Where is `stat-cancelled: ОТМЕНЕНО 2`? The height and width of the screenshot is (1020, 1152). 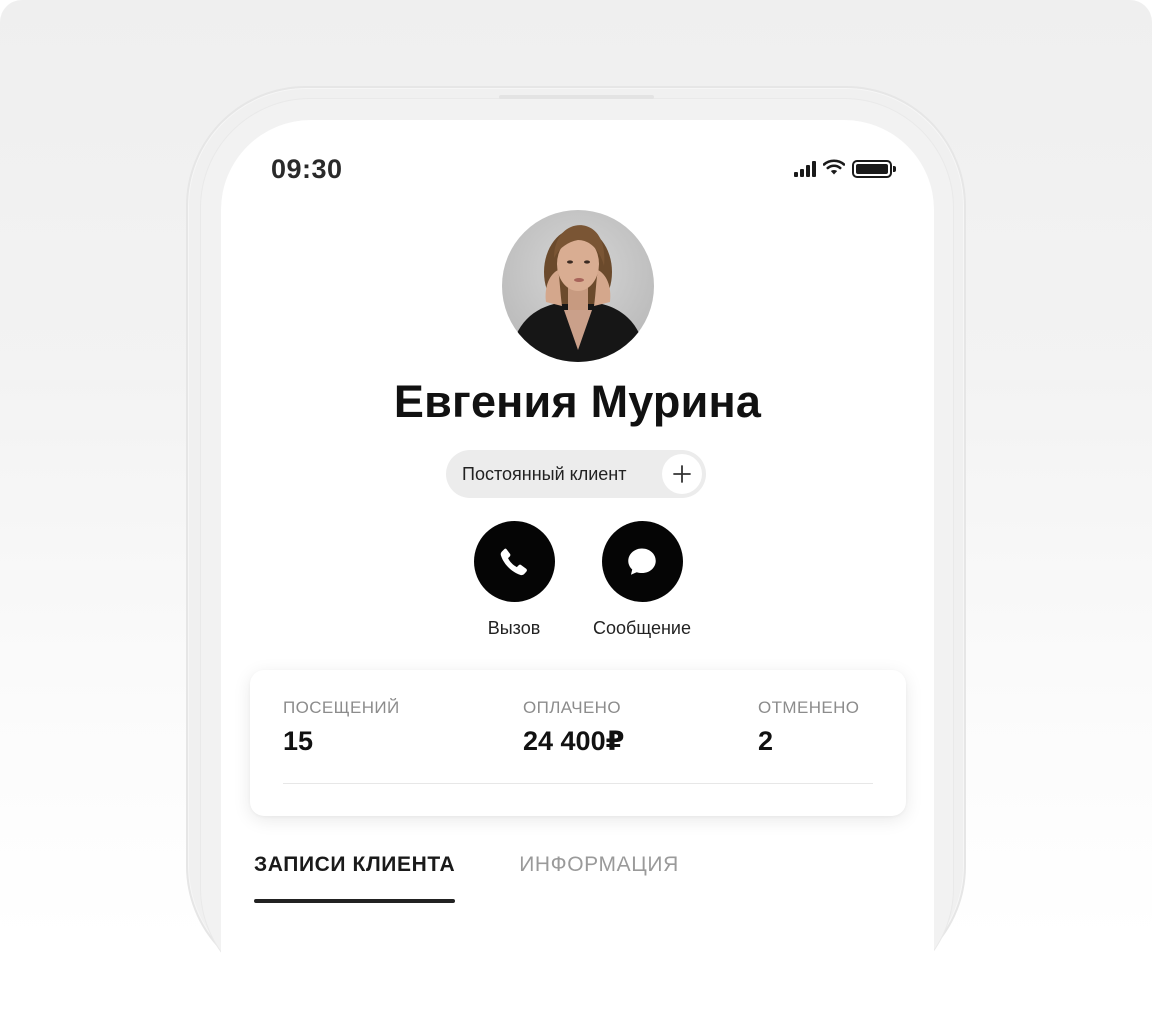
stat-cancelled: ОТМЕНЕНО 2 is located at coordinates (808, 727).